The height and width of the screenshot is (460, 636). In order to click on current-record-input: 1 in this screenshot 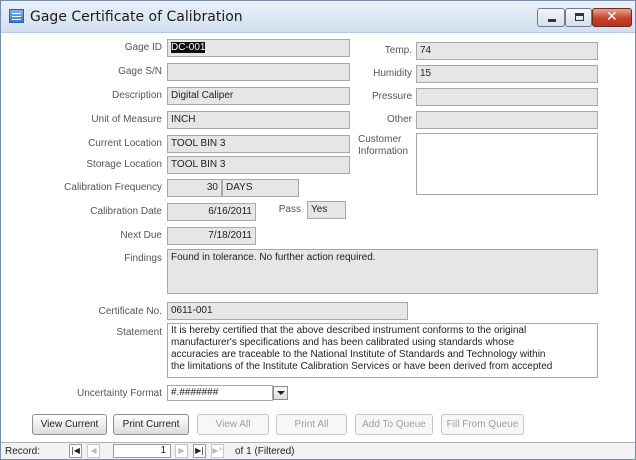, I will do `click(142, 451)`.